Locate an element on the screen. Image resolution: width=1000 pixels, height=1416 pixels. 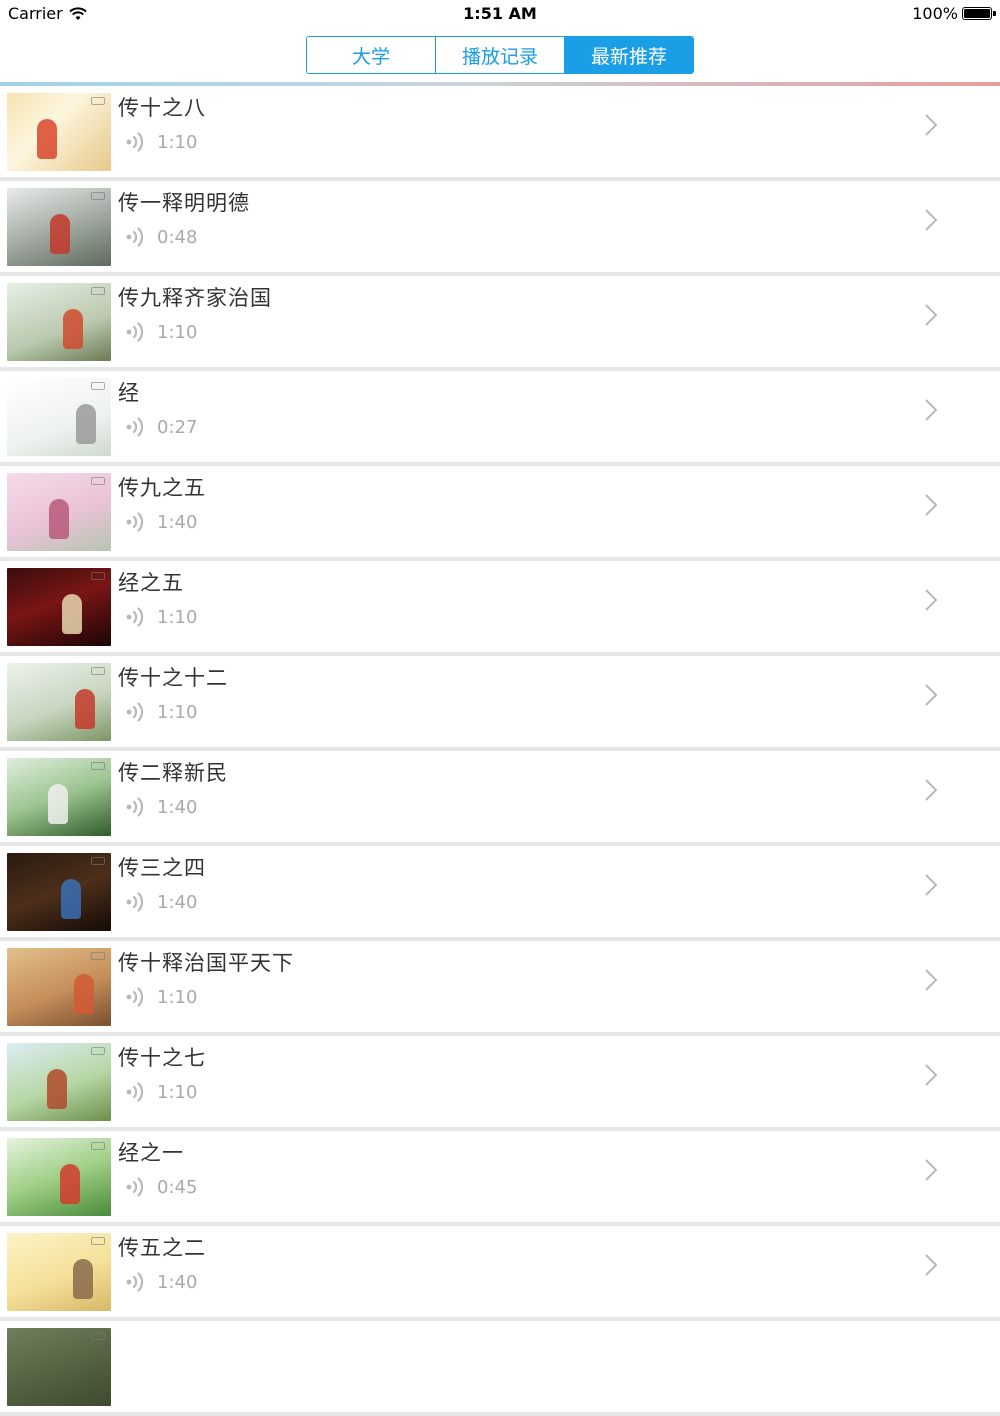
list-item: 传二释新民 1:40 is located at coordinates (500, 798).